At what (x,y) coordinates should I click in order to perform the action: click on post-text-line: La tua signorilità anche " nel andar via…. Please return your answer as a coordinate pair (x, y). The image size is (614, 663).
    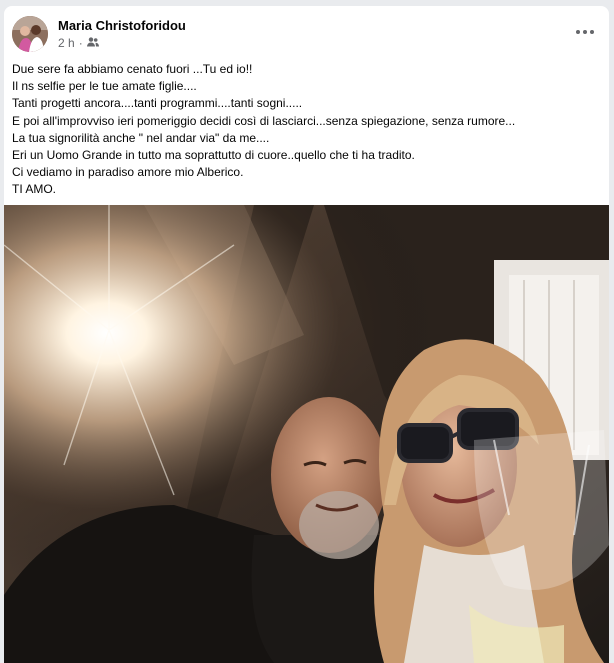
    Looking at the image, I should click on (141, 137).